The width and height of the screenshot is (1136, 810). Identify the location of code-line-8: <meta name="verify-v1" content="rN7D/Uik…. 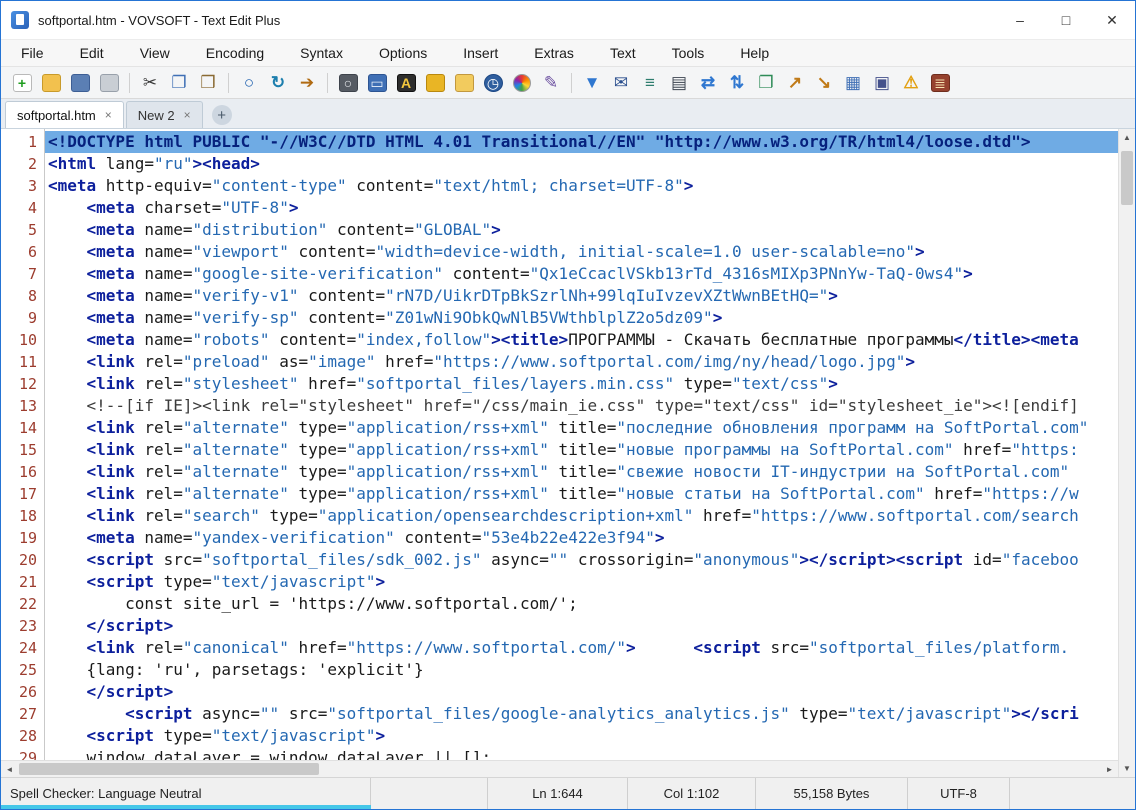
(581, 296).